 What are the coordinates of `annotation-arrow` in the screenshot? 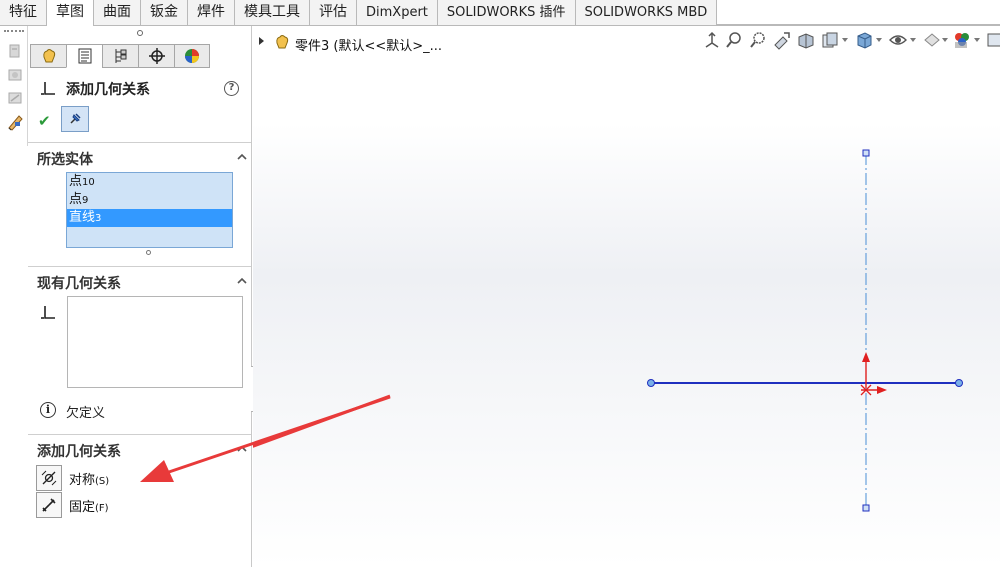 It's located at (322, 421).